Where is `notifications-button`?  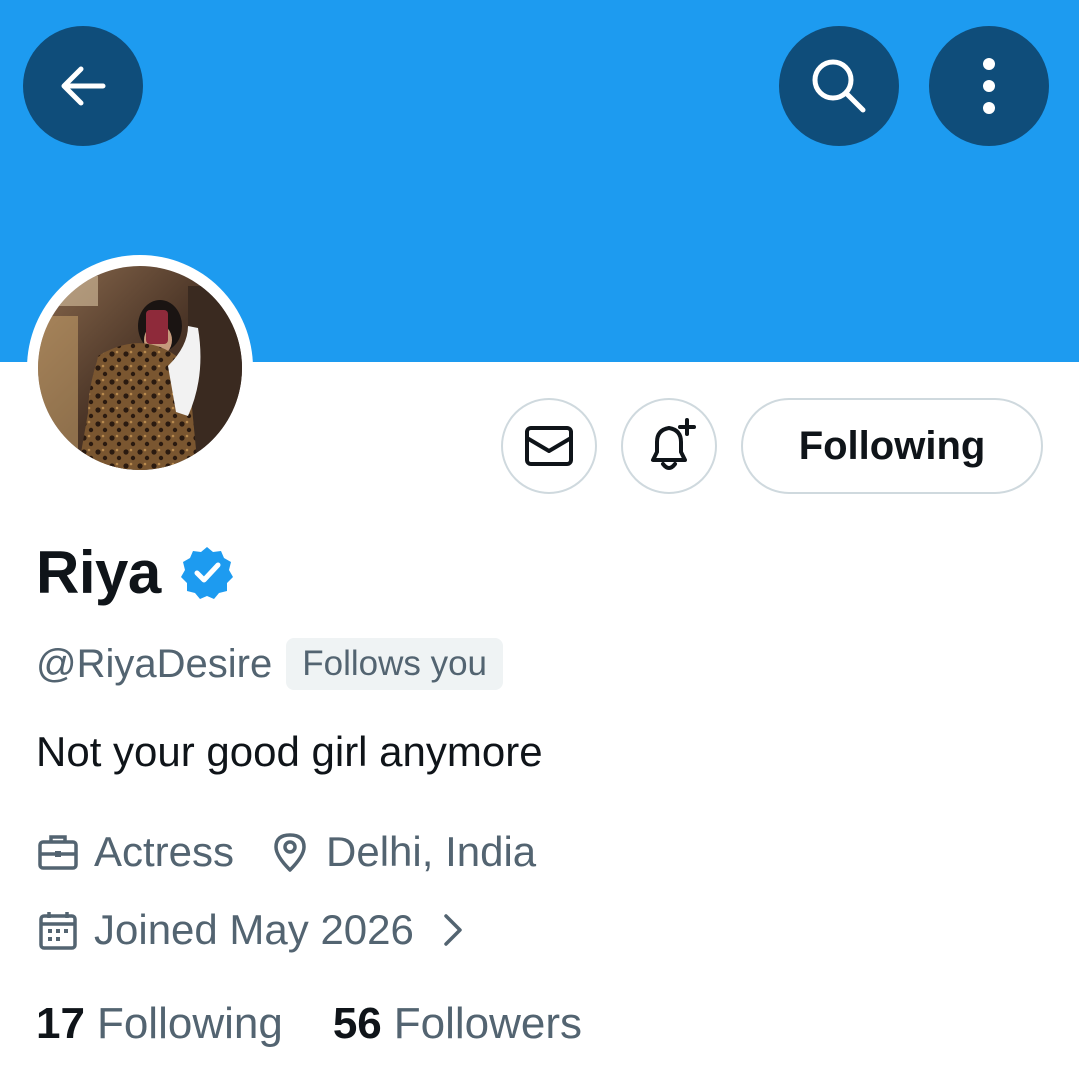 notifications-button is located at coordinates (669, 446).